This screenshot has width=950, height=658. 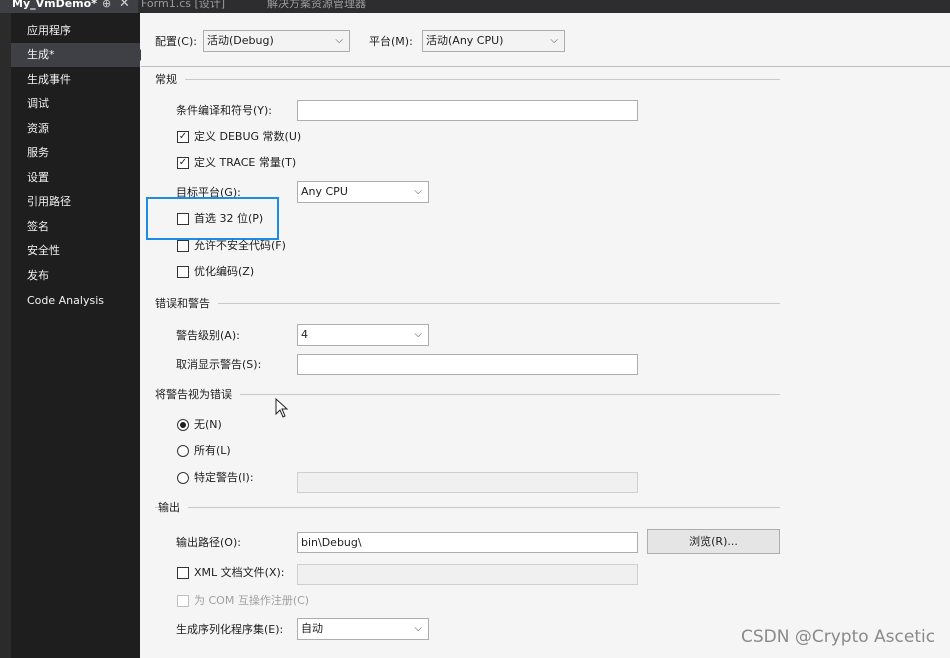 I want to click on symbols-input, so click(x=467, y=110).